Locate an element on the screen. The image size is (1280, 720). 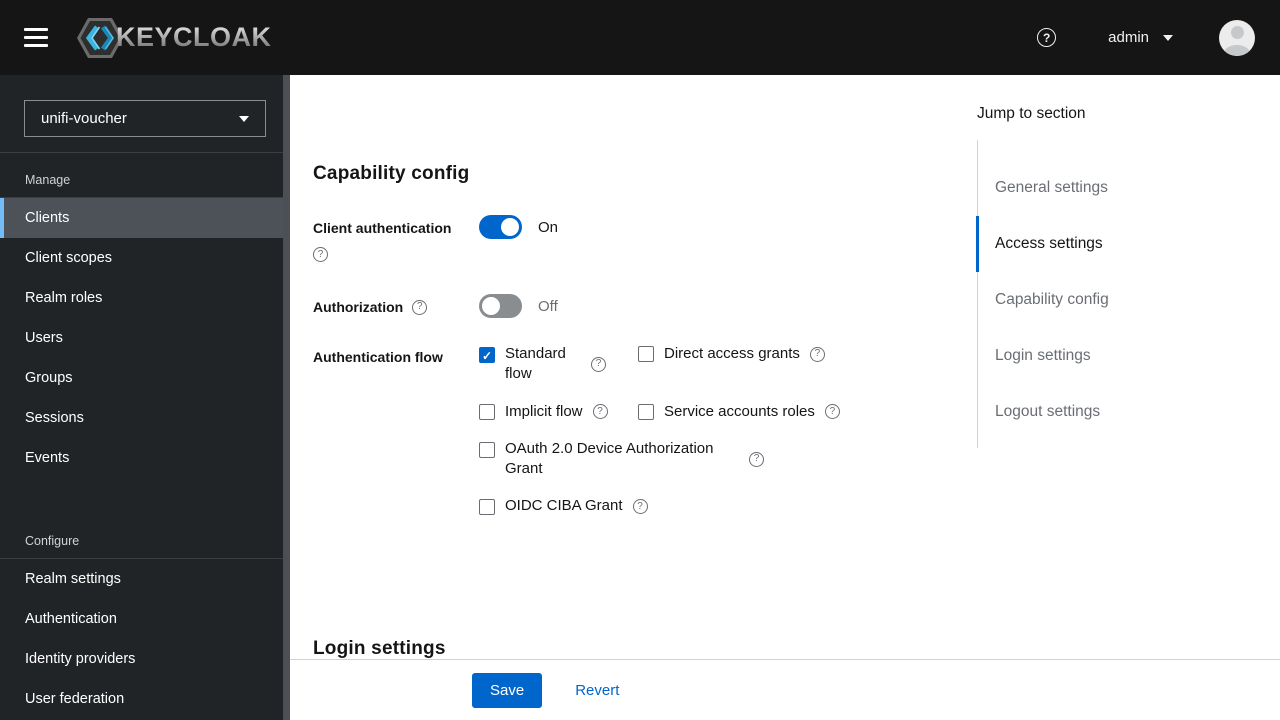
sidebar-item-authentication: Authentication is located at coordinates (145, 619).